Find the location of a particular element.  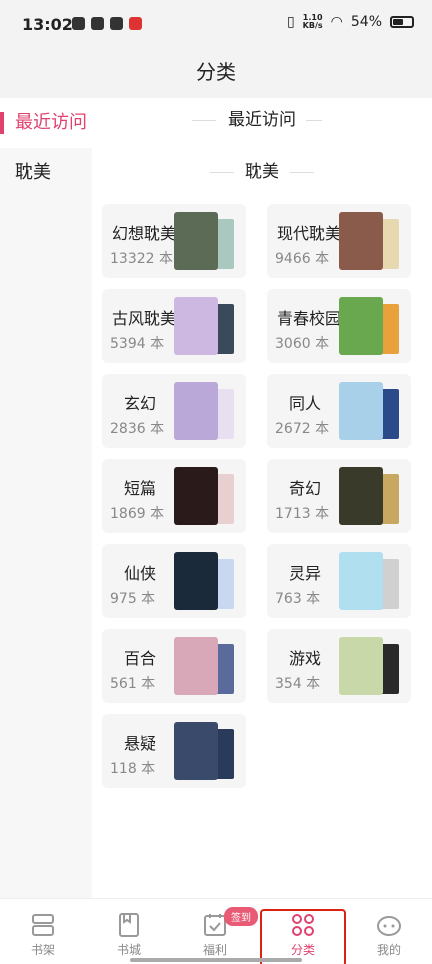

category-card: 悬疑 118 本 is located at coordinates (174, 751).